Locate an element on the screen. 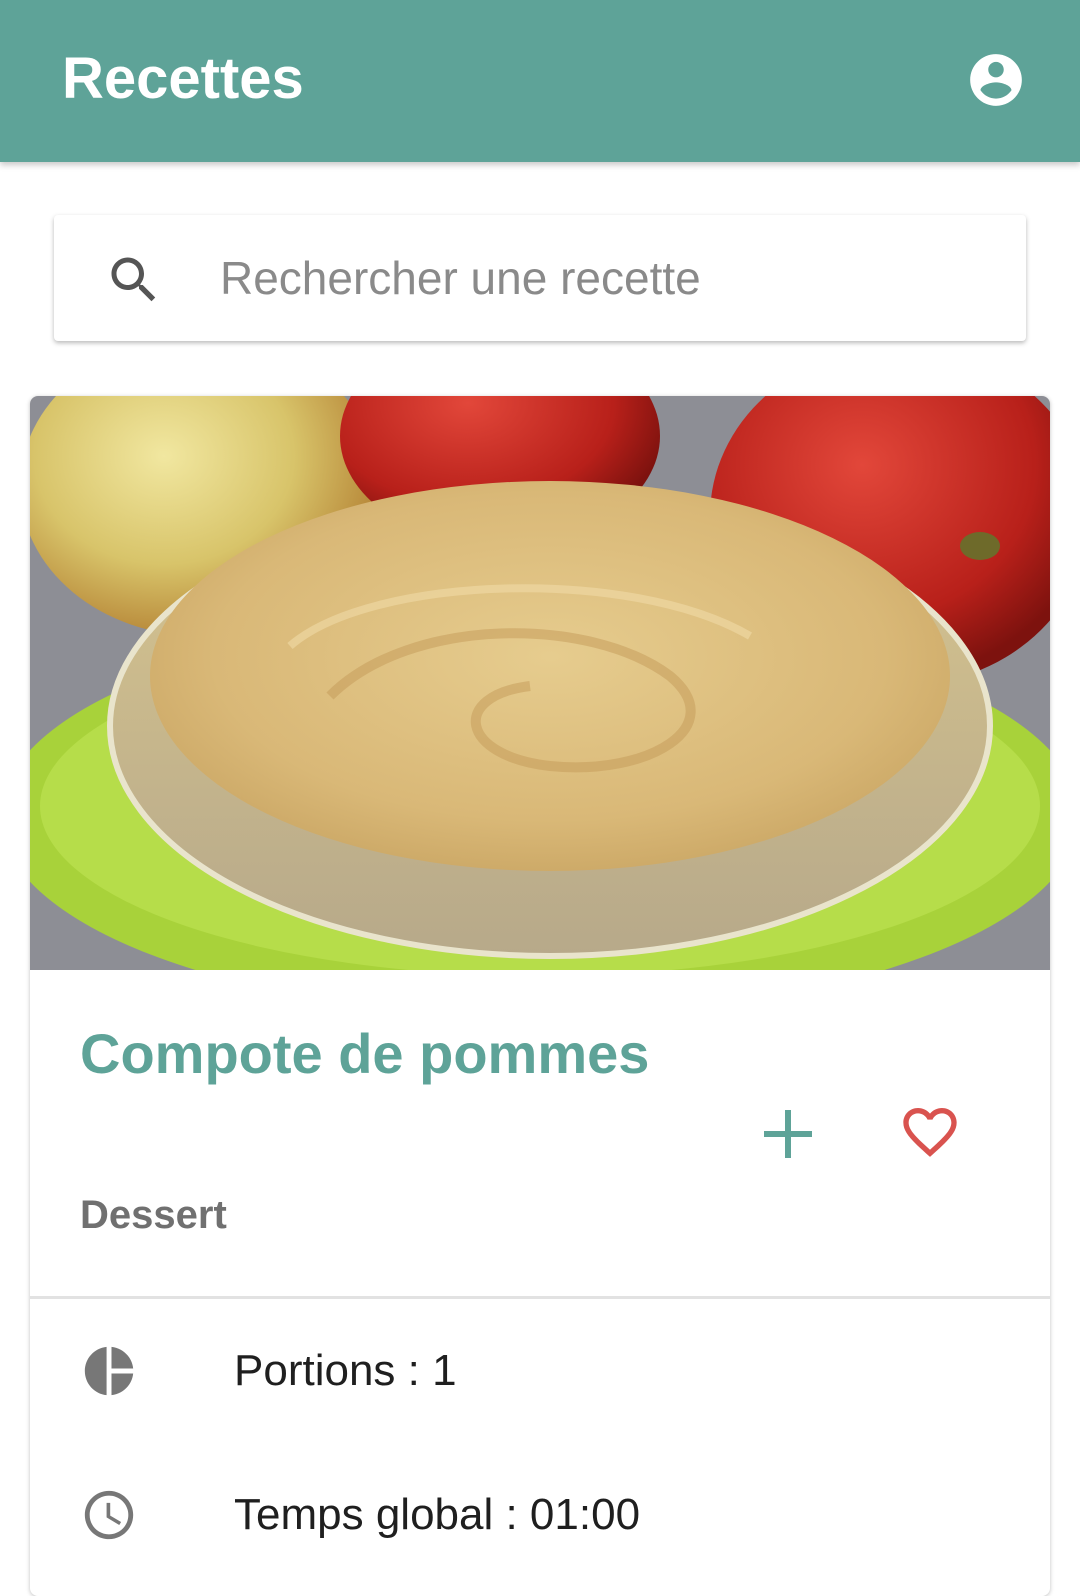 Image resolution: width=1080 pixels, height=1596 pixels. search-input is located at coordinates (610, 278).